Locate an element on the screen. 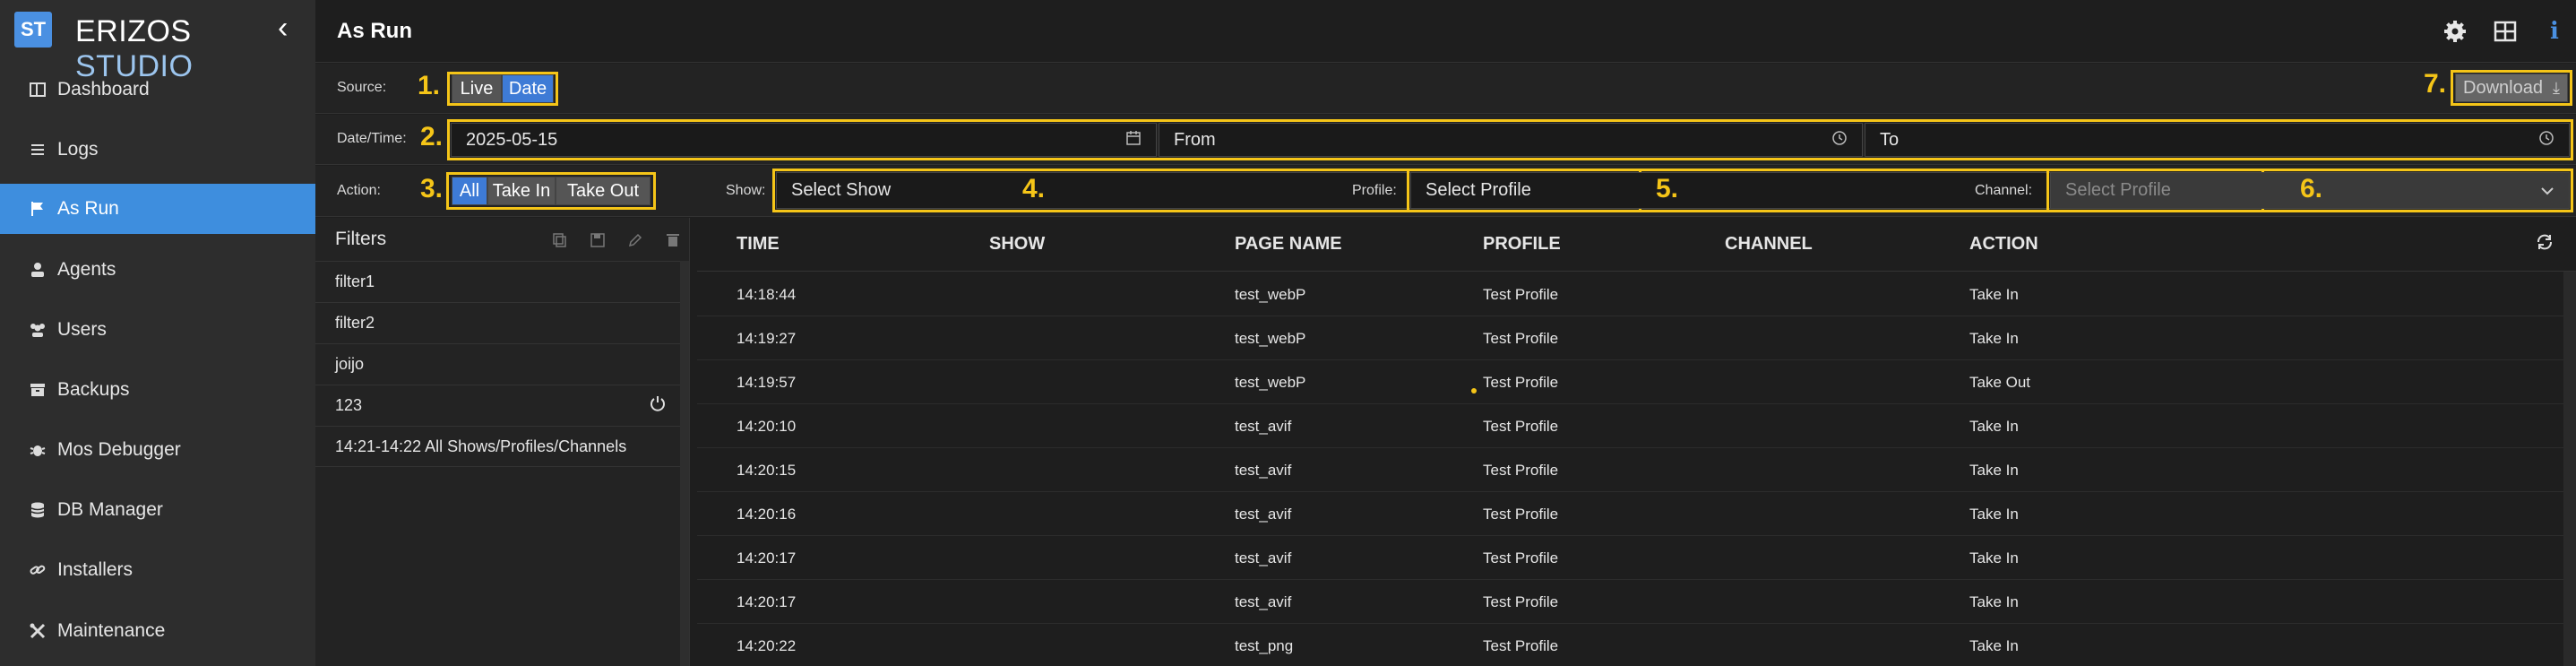 The height and width of the screenshot is (666, 2576). chevron-down-icon is located at coordinates (2547, 191).